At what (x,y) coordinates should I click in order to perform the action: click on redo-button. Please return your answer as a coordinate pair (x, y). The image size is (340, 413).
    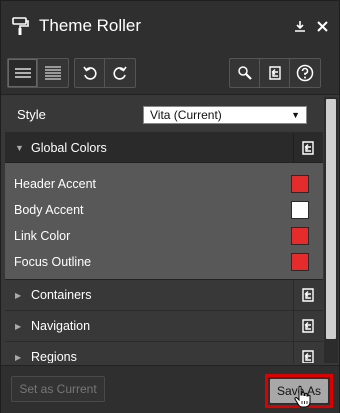
    Looking at the image, I should click on (120, 73).